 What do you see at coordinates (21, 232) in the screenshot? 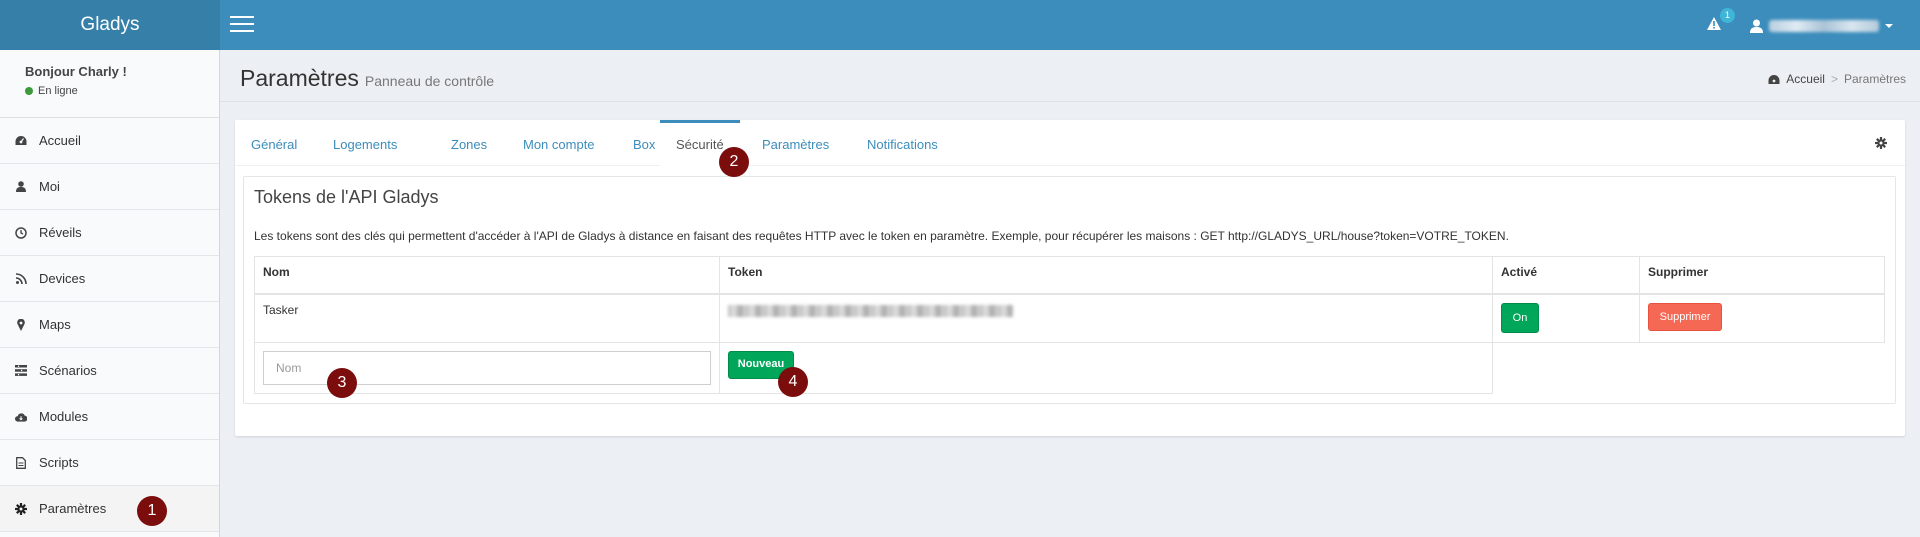
I see `clock-icon` at bounding box center [21, 232].